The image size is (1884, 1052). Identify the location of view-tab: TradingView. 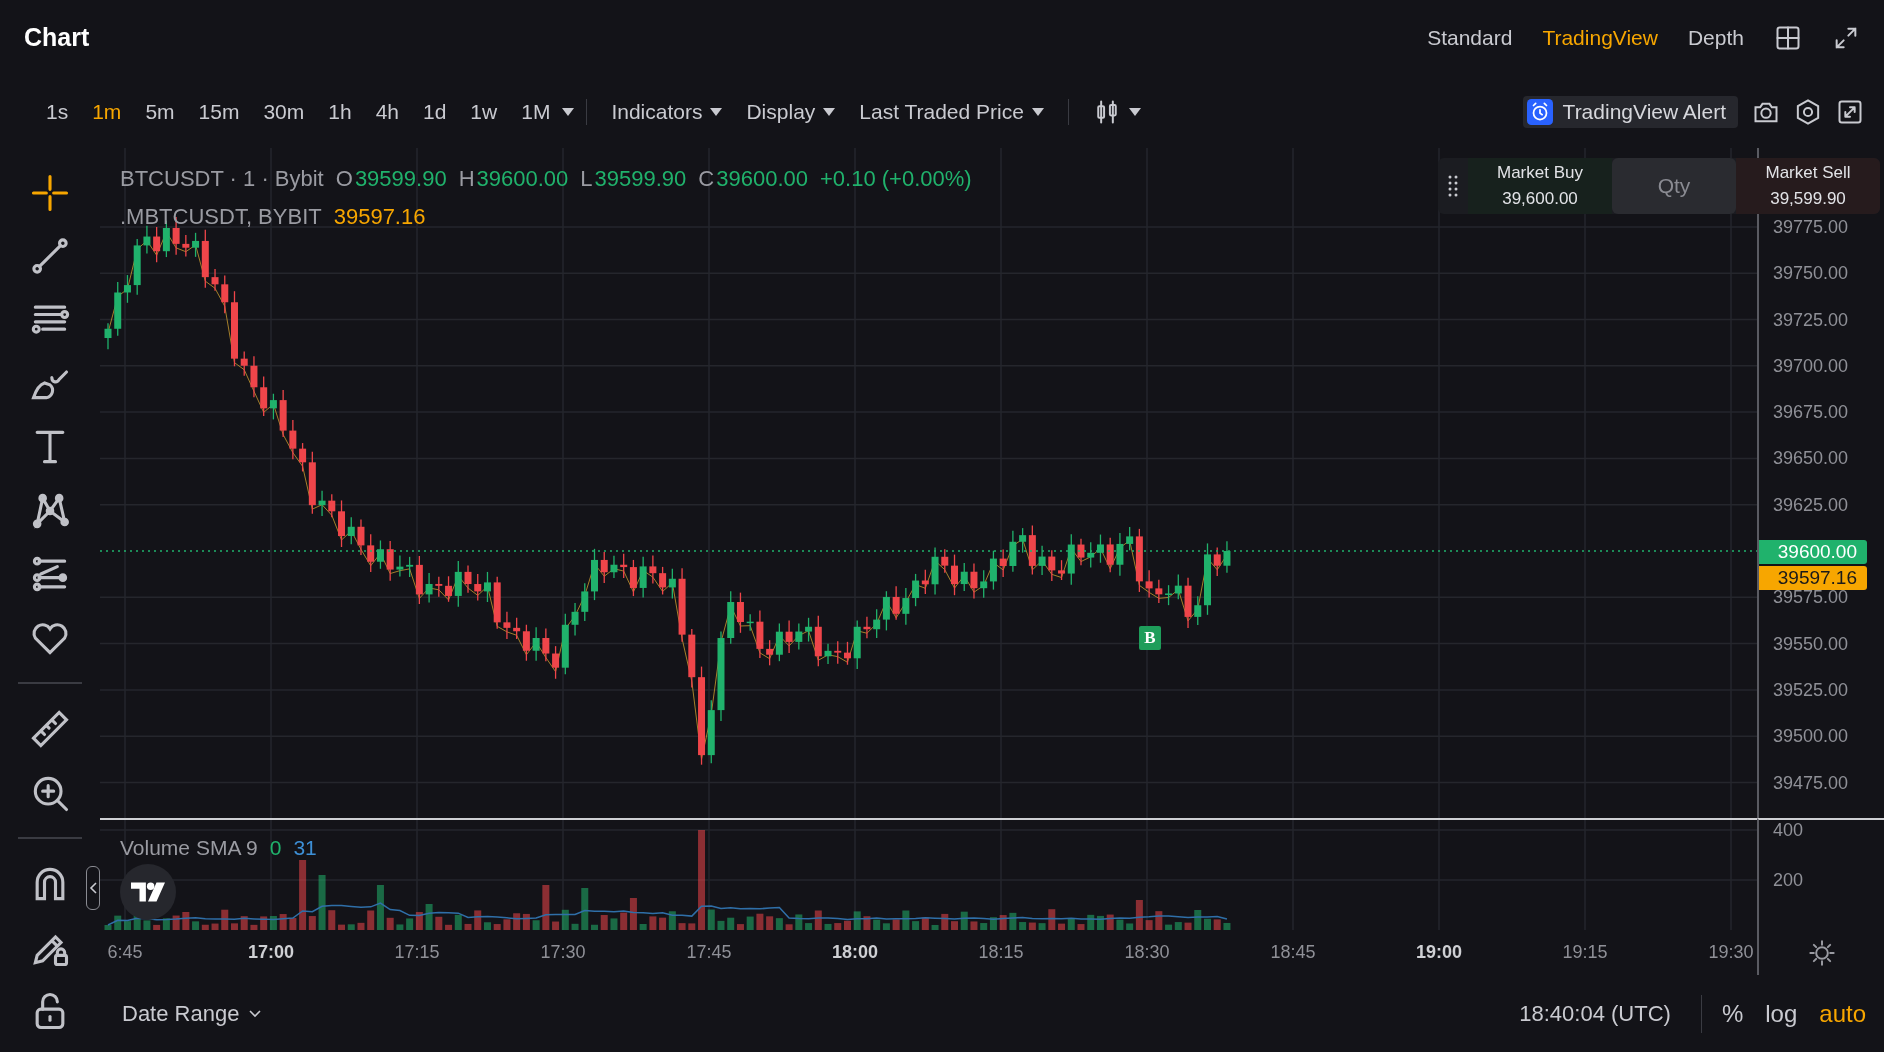
(1600, 37).